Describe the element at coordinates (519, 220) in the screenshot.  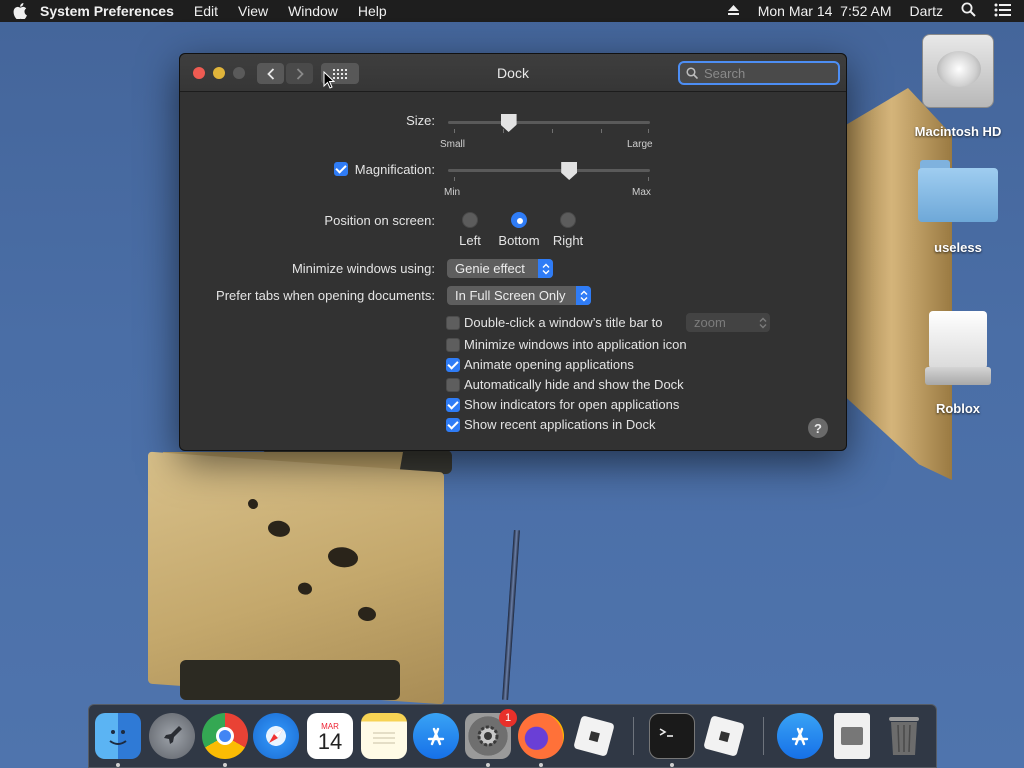
I see `position-bottom-radio` at that location.